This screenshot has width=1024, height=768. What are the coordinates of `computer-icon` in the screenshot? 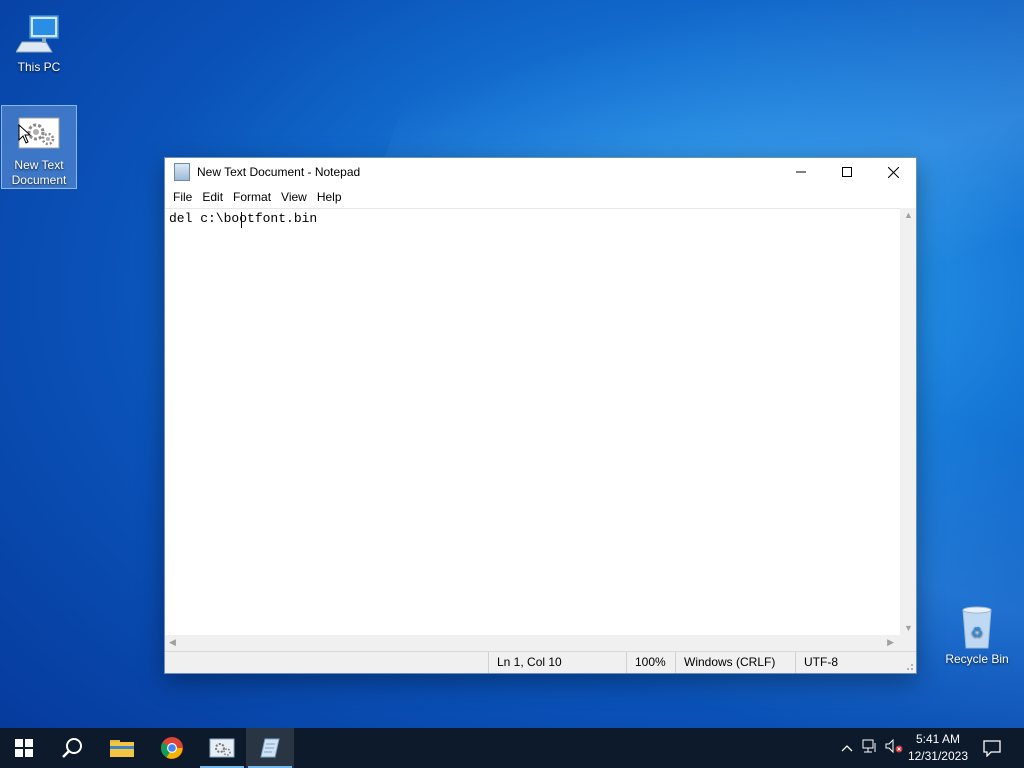 It's located at (38, 35).